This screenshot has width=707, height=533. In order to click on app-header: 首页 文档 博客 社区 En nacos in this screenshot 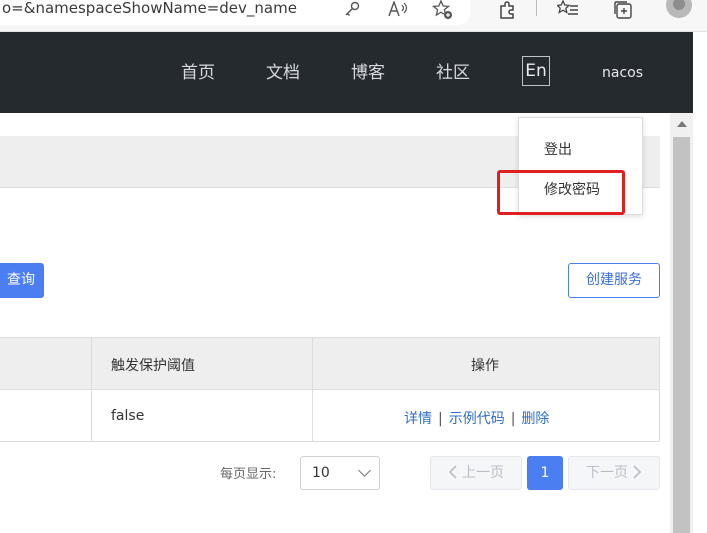, I will do `click(346, 72)`.